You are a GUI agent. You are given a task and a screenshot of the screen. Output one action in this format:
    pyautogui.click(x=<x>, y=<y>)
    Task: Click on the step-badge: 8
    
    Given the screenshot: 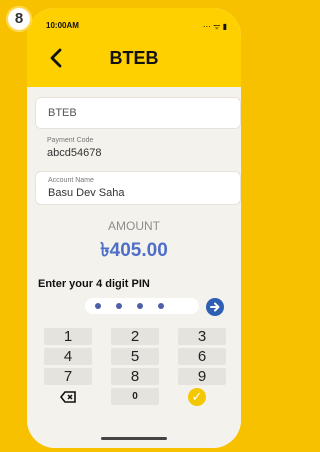 What is the action you would take?
    pyautogui.click(x=19, y=19)
    